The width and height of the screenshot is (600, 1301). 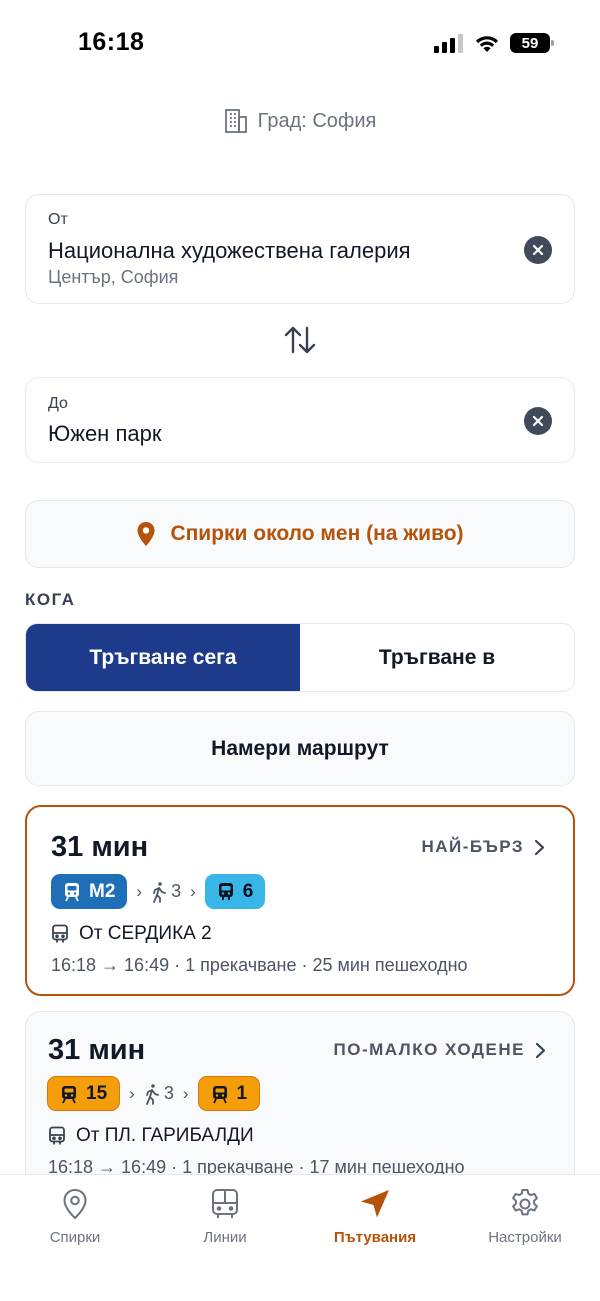 I want to click on bus-line-label: 6, so click(x=248, y=891).